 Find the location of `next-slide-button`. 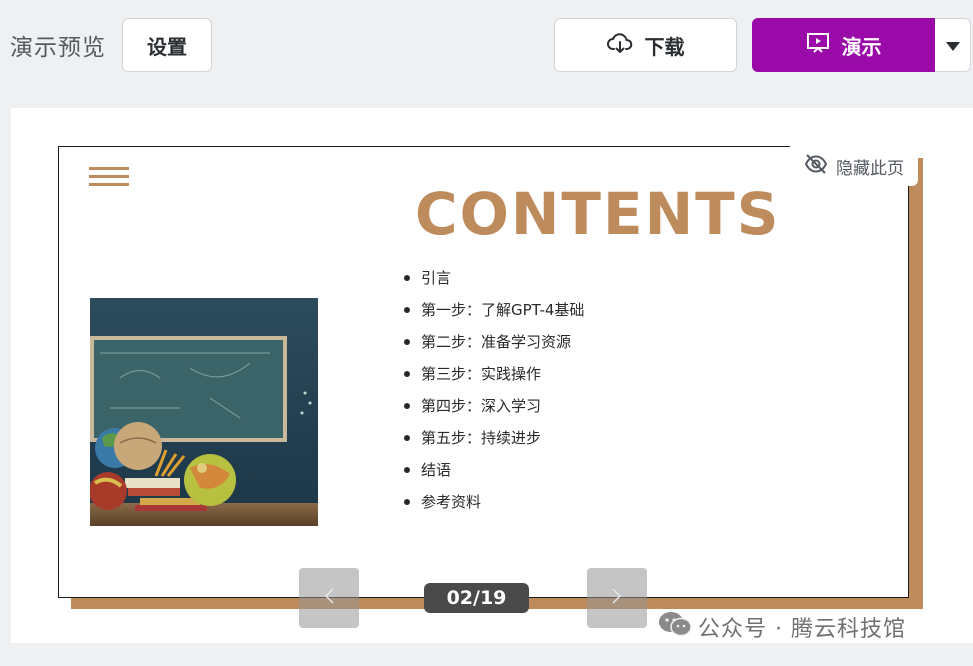

next-slide-button is located at coordinates (617, 598).